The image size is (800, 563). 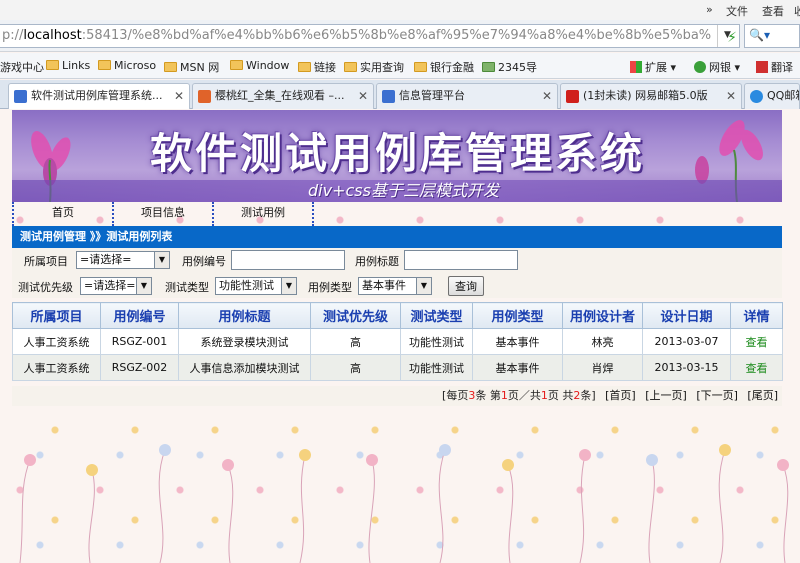 What do you see at coordinates (116, 286) in the screenshot?
I see `priority-select: =请选择= ▼` at bounding box center [116, 286].